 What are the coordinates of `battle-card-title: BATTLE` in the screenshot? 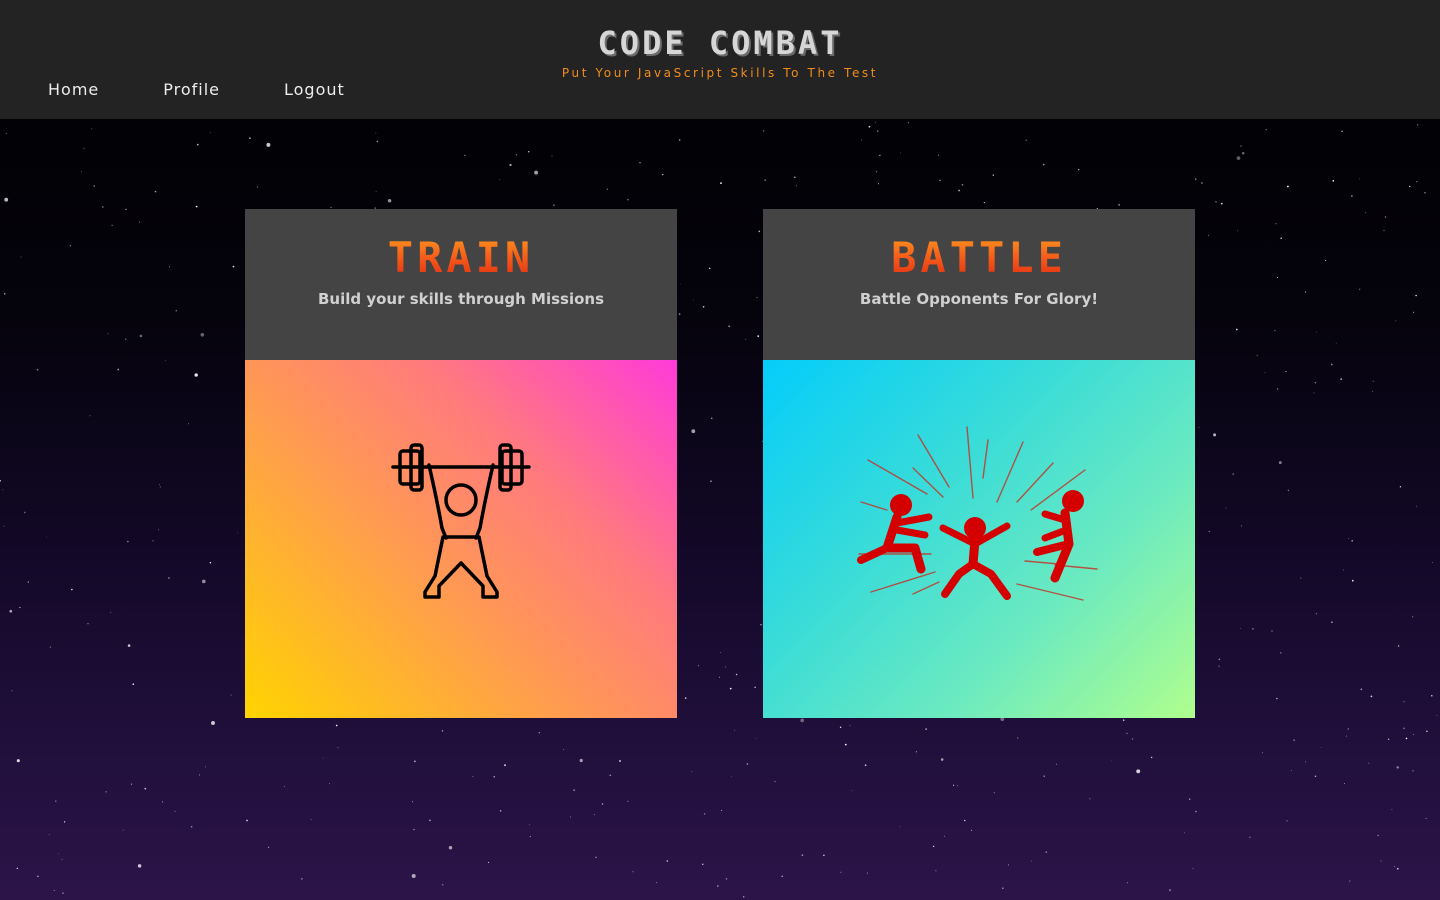 It's located at (979, 257).